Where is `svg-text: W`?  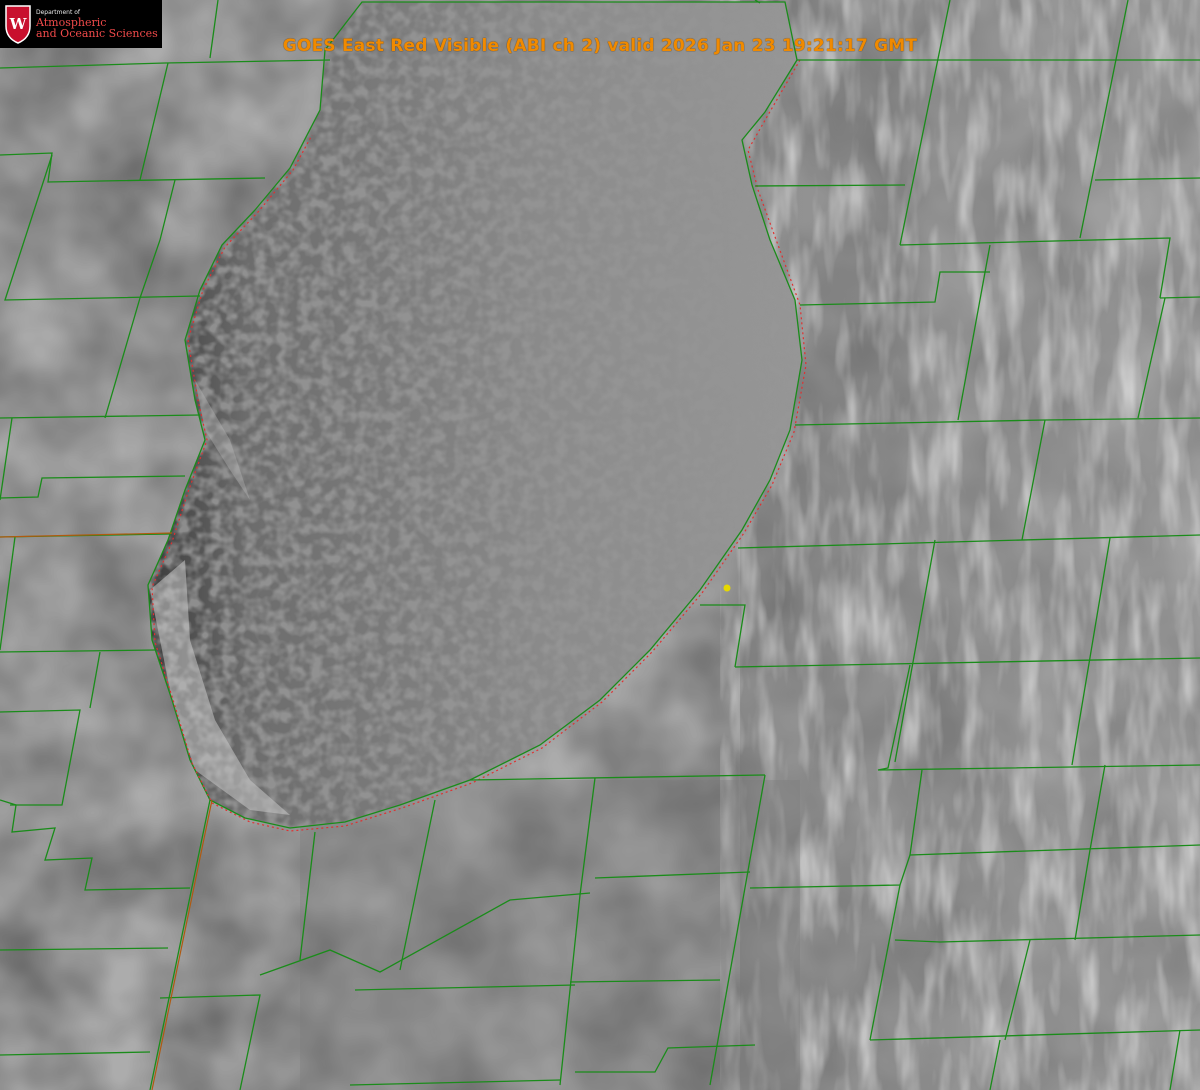 svg-text: W is located at coordinates (18, 24).